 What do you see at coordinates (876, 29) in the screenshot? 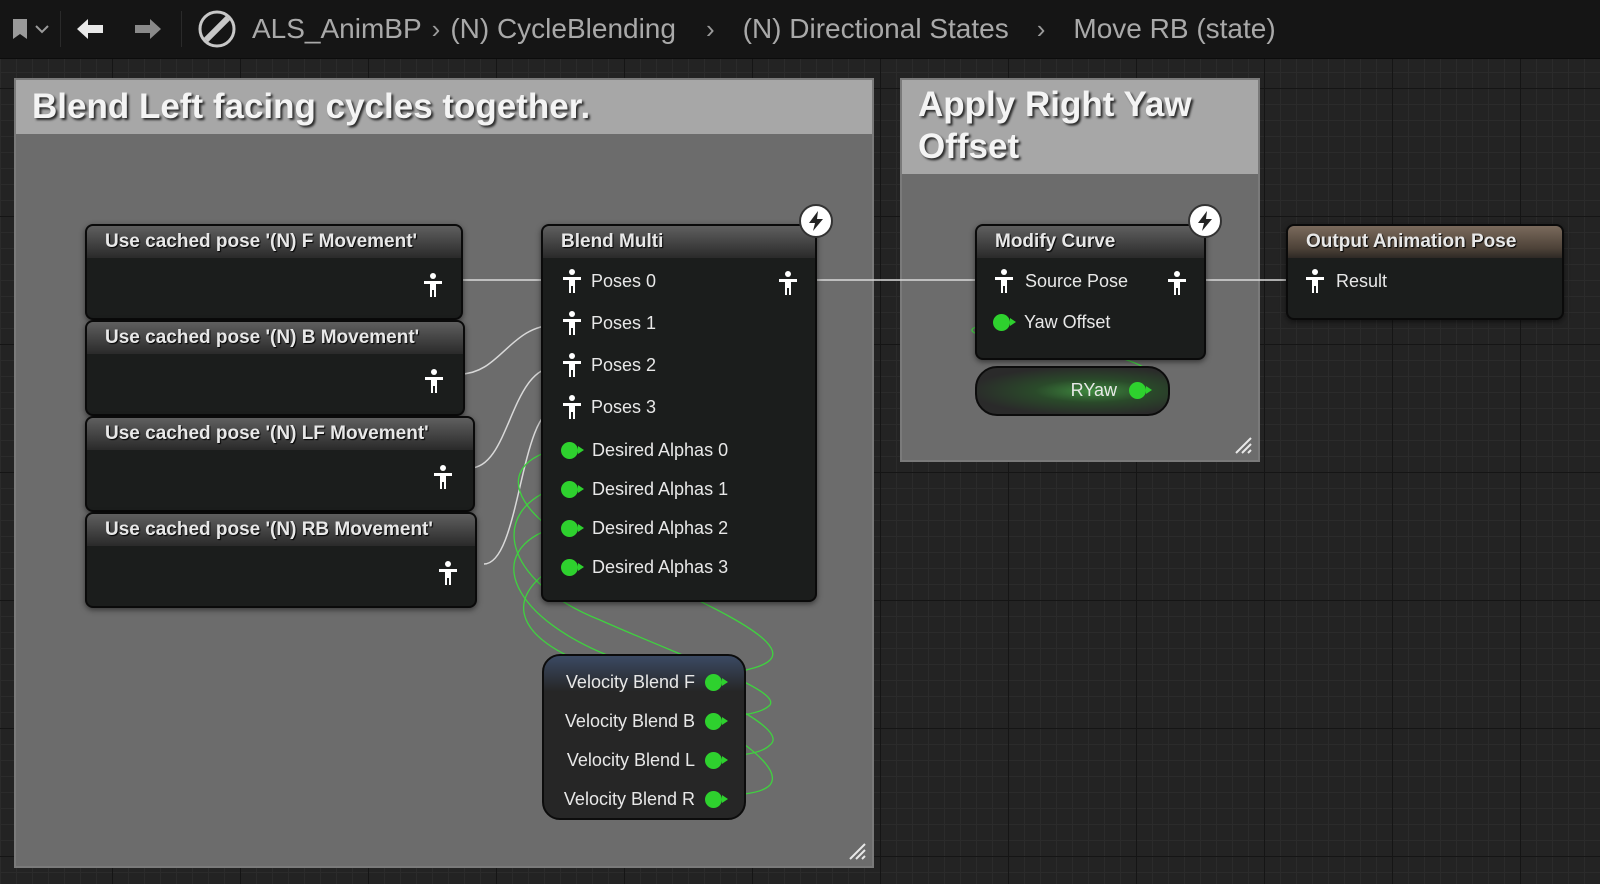
I see `breadcrumb-item: (N) Directional States` at bounding box center [876, 29].